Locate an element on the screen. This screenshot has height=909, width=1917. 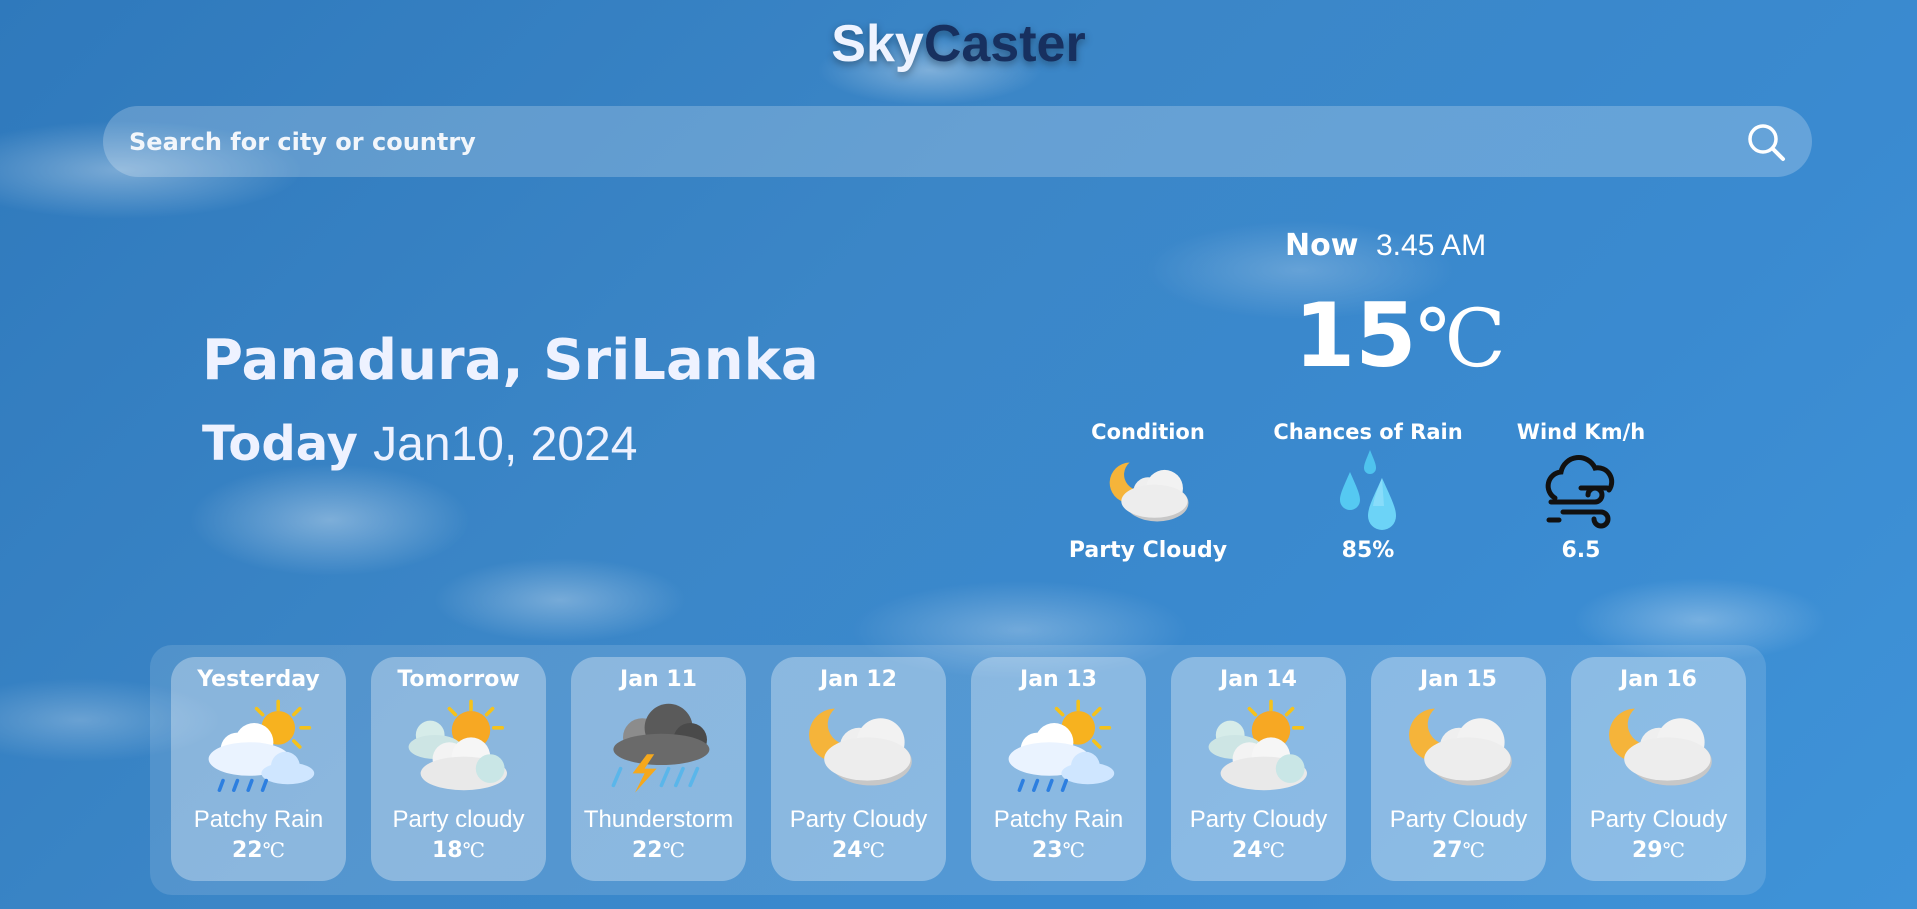
rain-title: Chances of Rain is located at coordinates (1368, 432).